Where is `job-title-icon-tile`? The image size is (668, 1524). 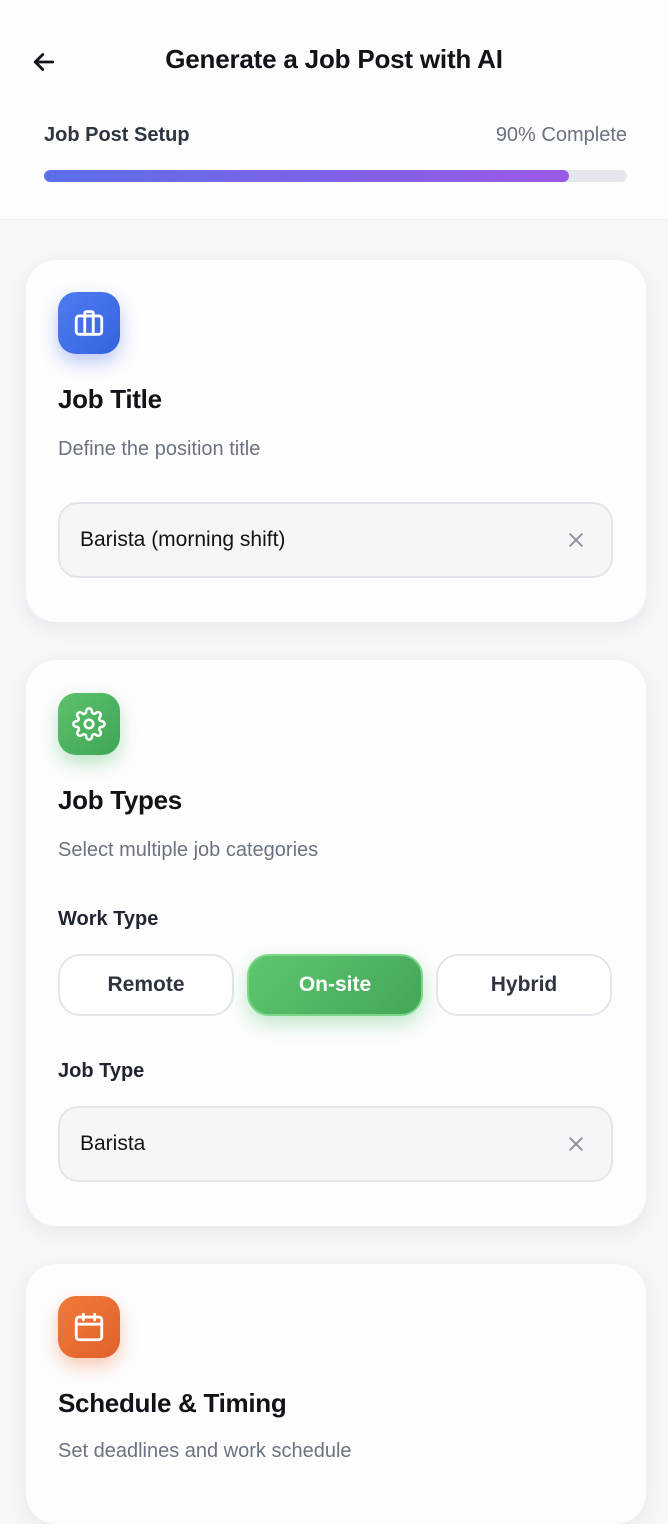
job-title-icon-tile is located at coordinates (89, 323).